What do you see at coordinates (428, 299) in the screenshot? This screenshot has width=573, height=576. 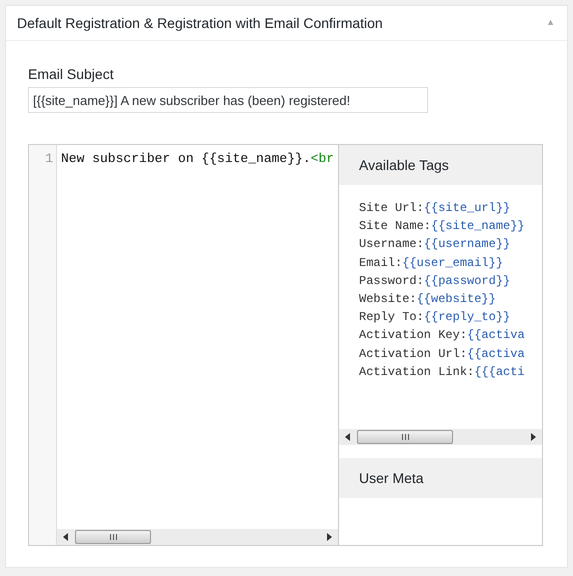 I see `tag-entry: Website:{{website}}` at bounding box center [428, 299].